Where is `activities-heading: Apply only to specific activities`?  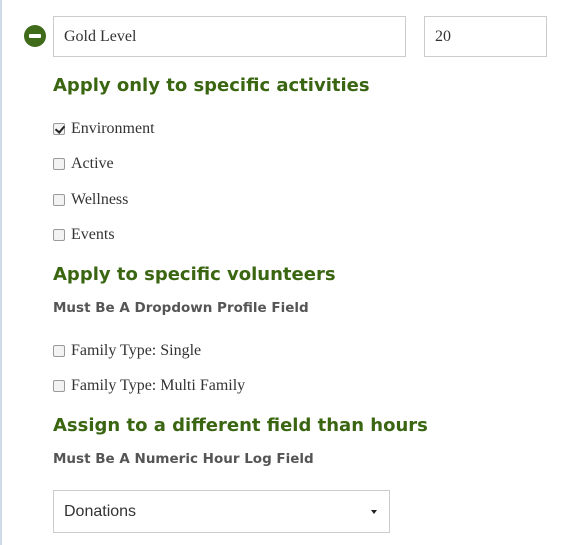
activities-heading: Apply only to specific activities is located at coordinates (211, 85).